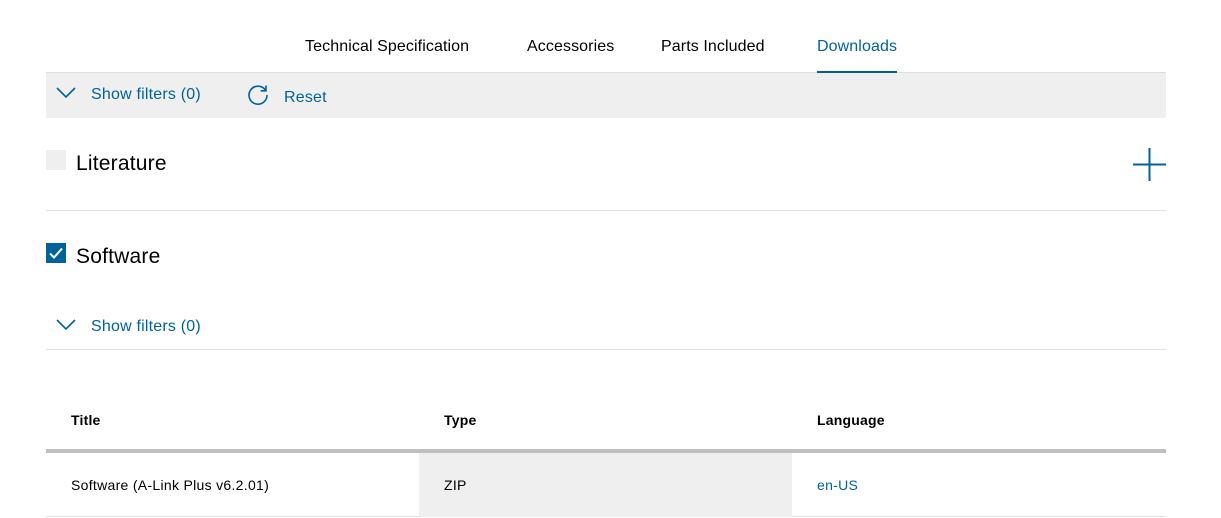 The height and width of the screenshot is (518, 1221). What do you see at coordinates (606, 95) in the screenshot?
I see `filter-bar: Show filters (0) Reset` at bounding box center [606, 95].